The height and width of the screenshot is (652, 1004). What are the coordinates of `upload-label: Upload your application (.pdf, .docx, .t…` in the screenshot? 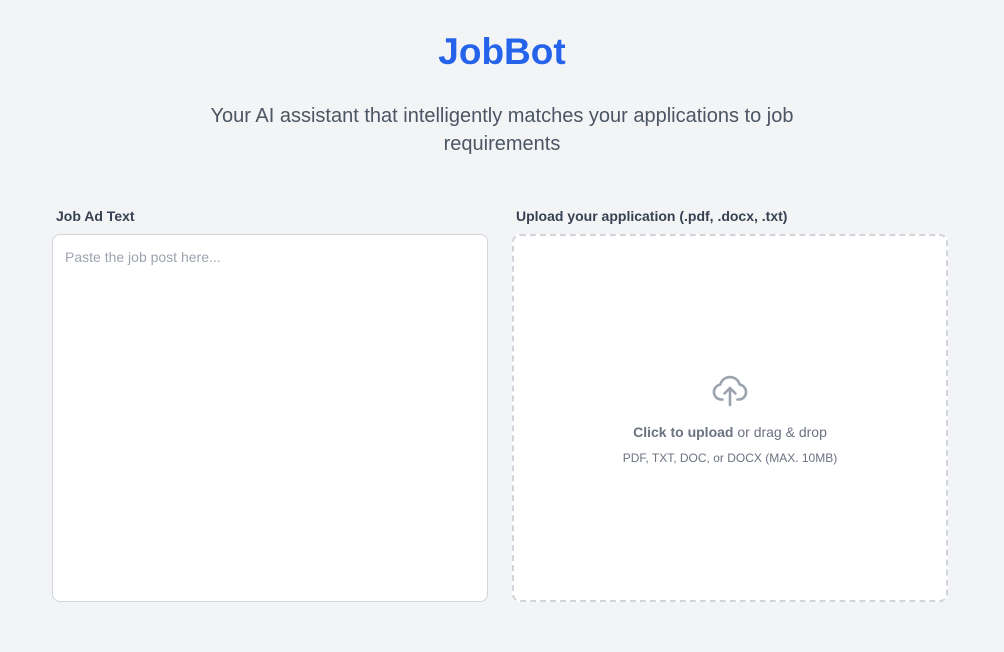 It's located at (652, 216).